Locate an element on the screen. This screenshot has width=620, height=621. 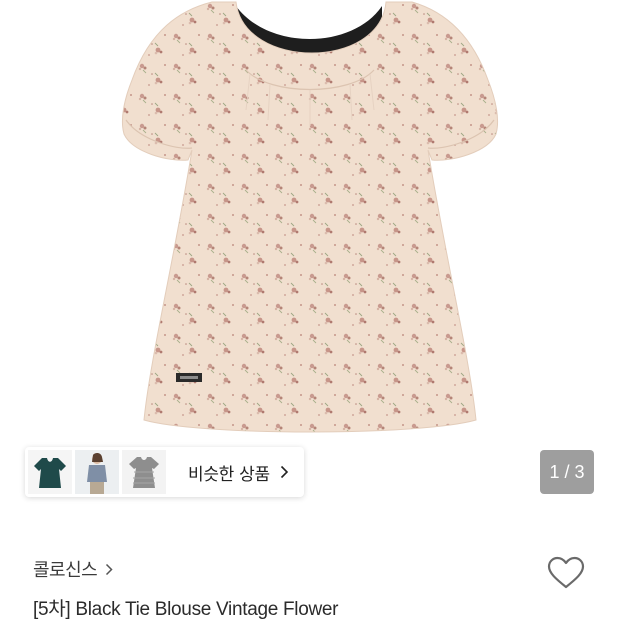
heart-outline-icon is located at coordinates (566, 572).